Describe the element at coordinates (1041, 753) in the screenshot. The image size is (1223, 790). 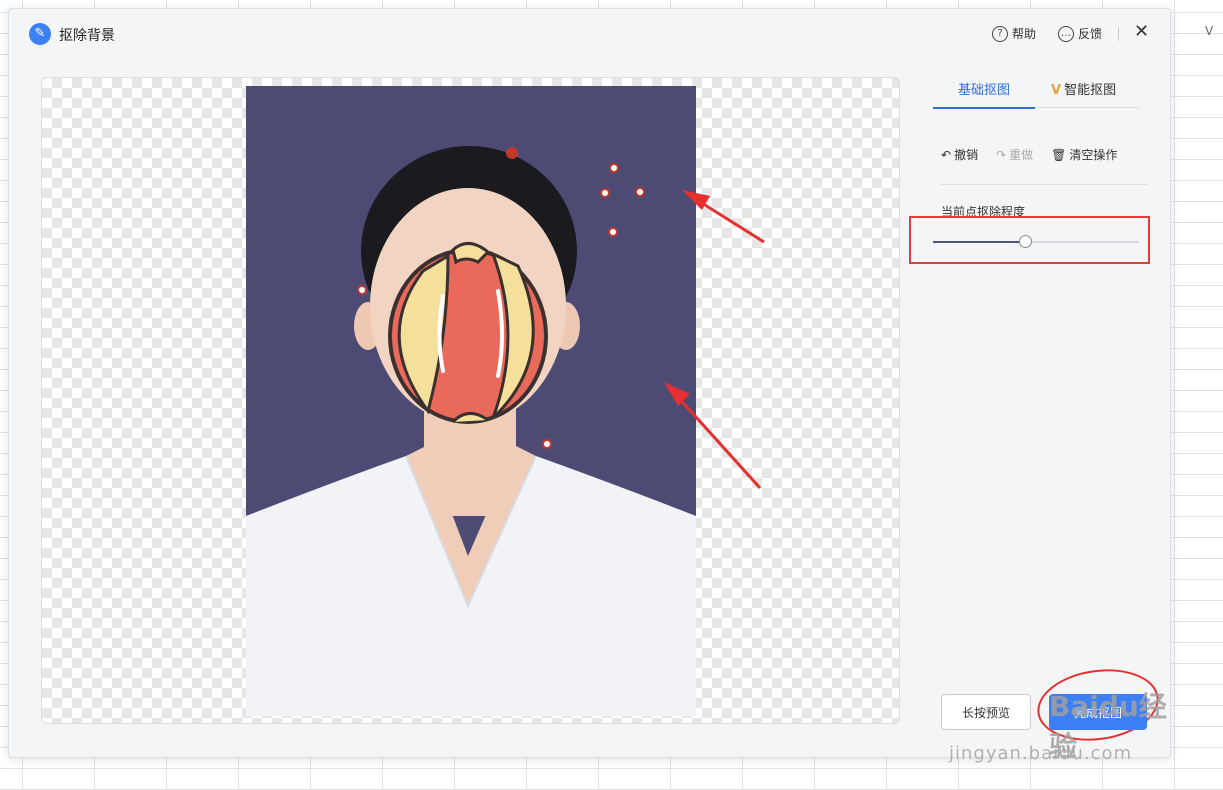
I see `watermark-url: jingyan.baidu.com` at that location.